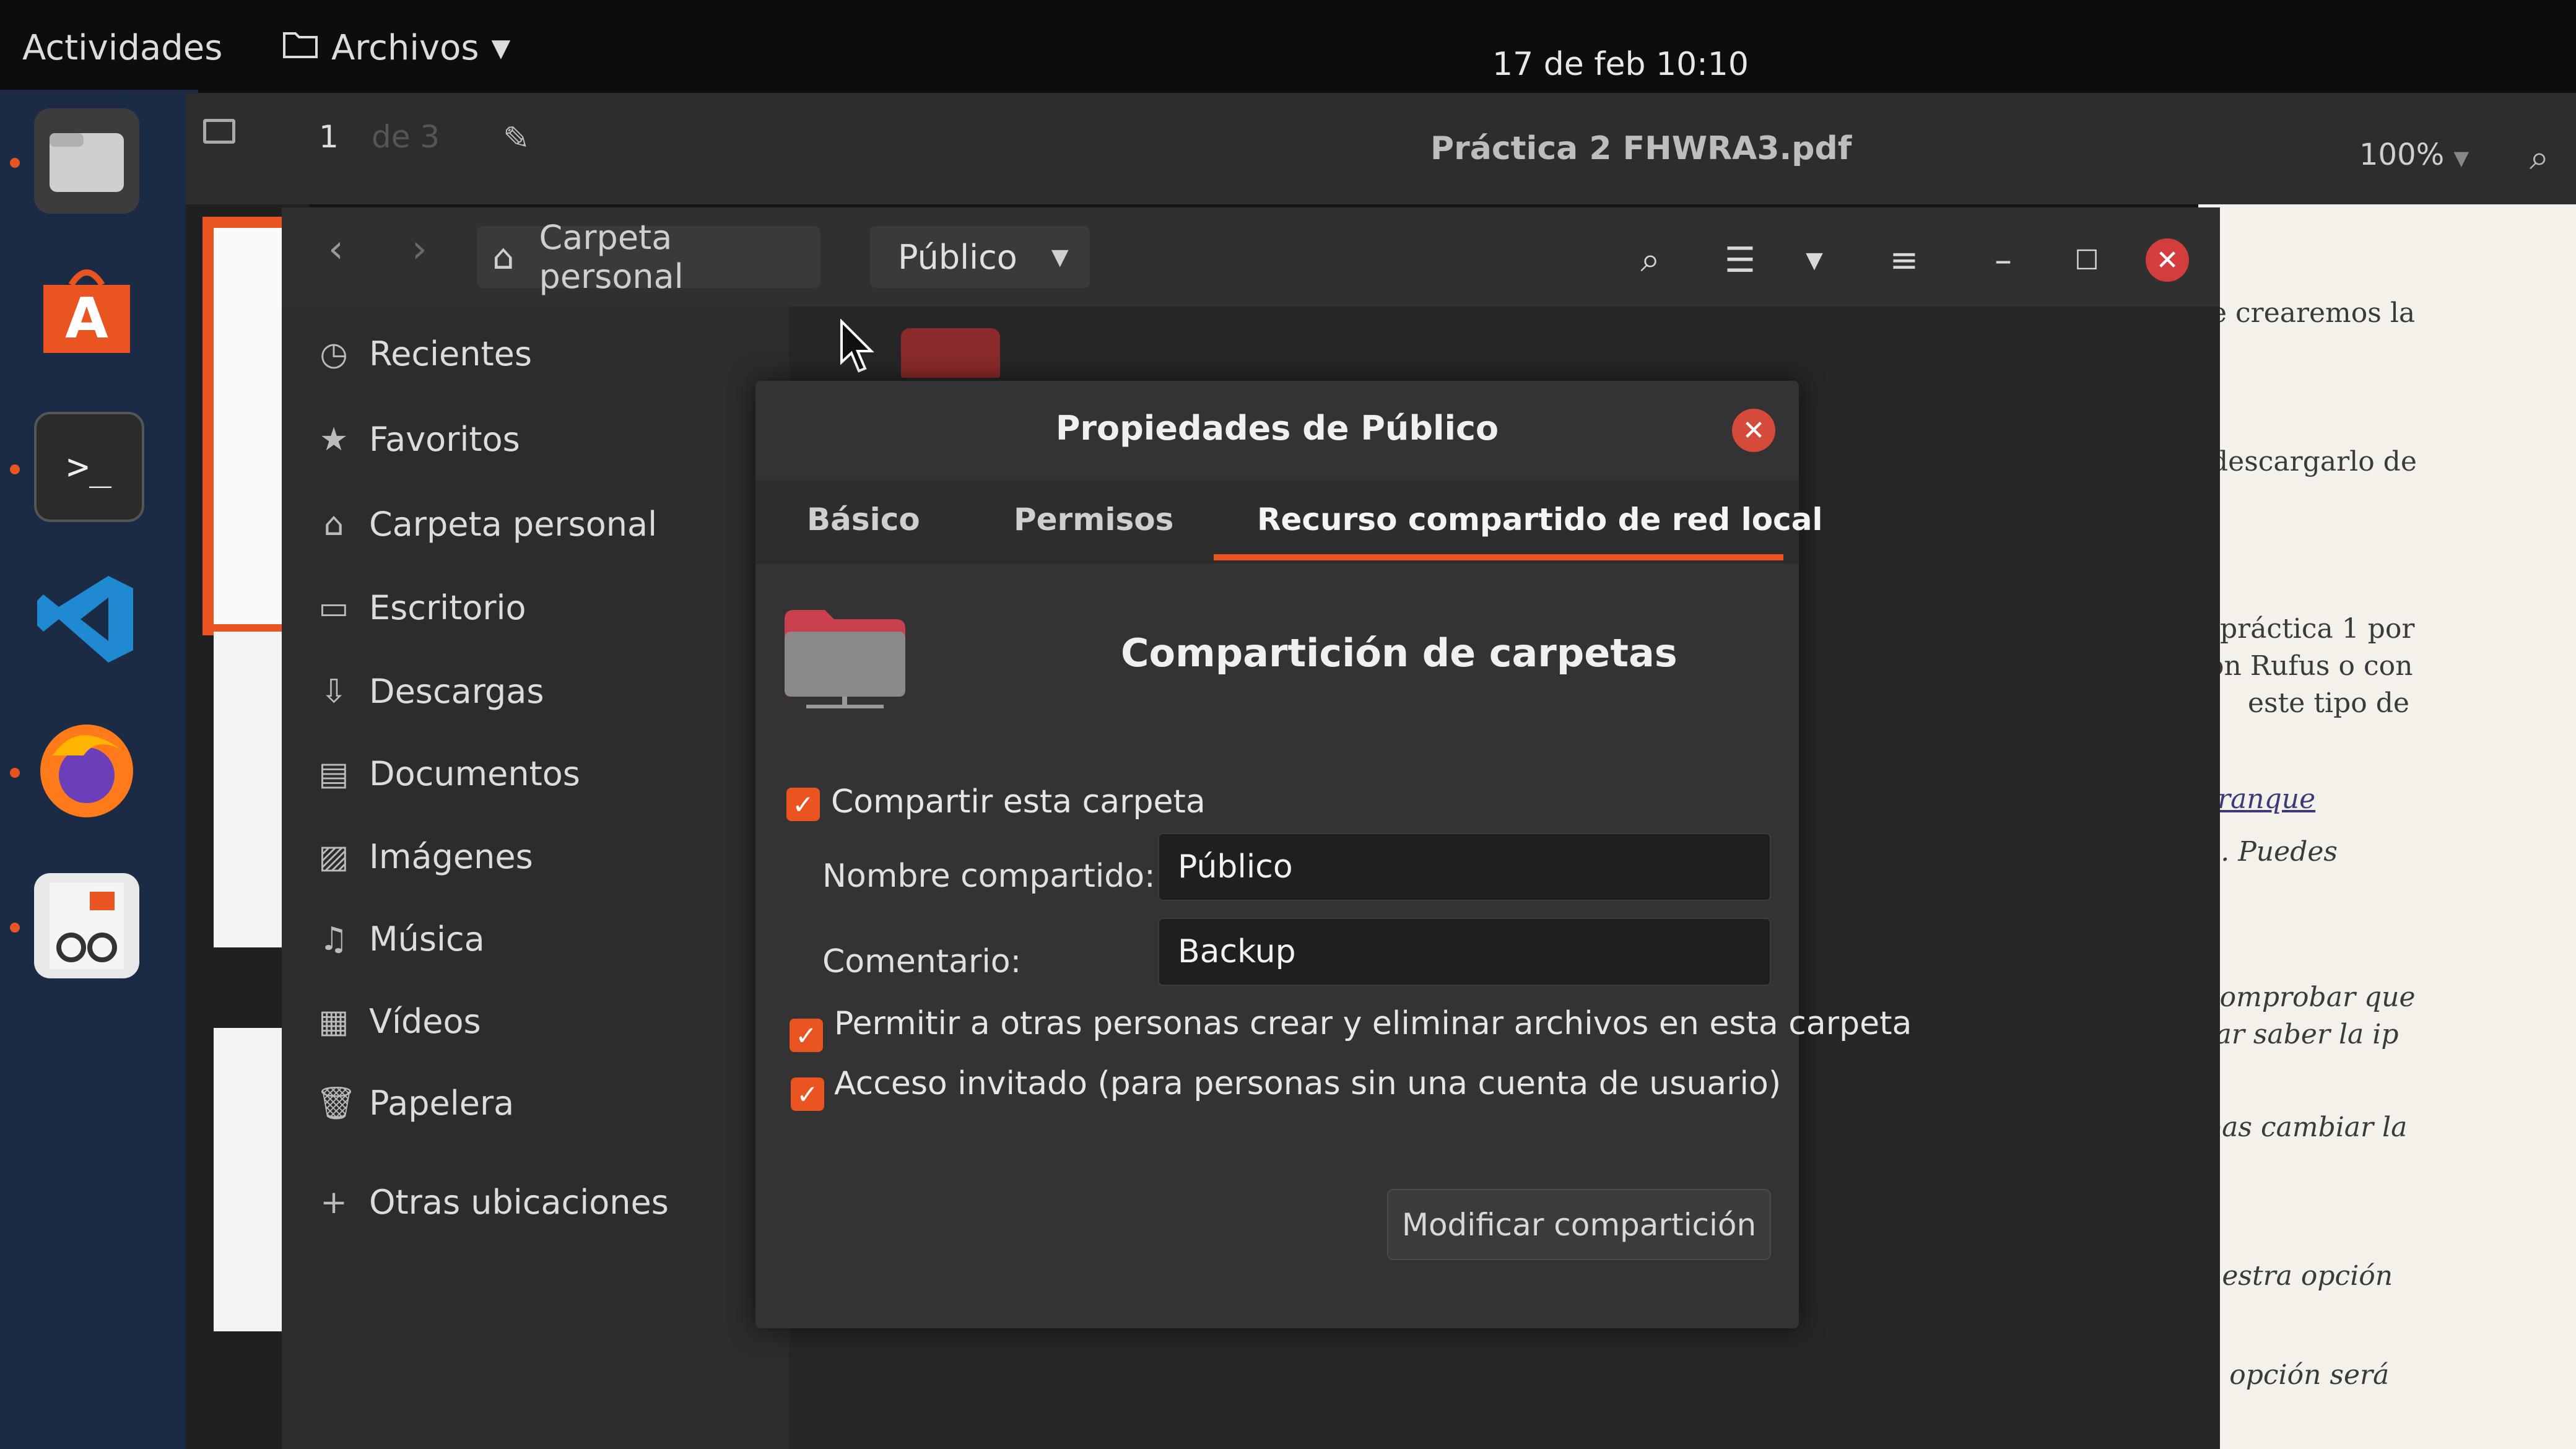  Describe the element at coordinates (950, 353) in the screenshot. I see `folder-icon` at that location.